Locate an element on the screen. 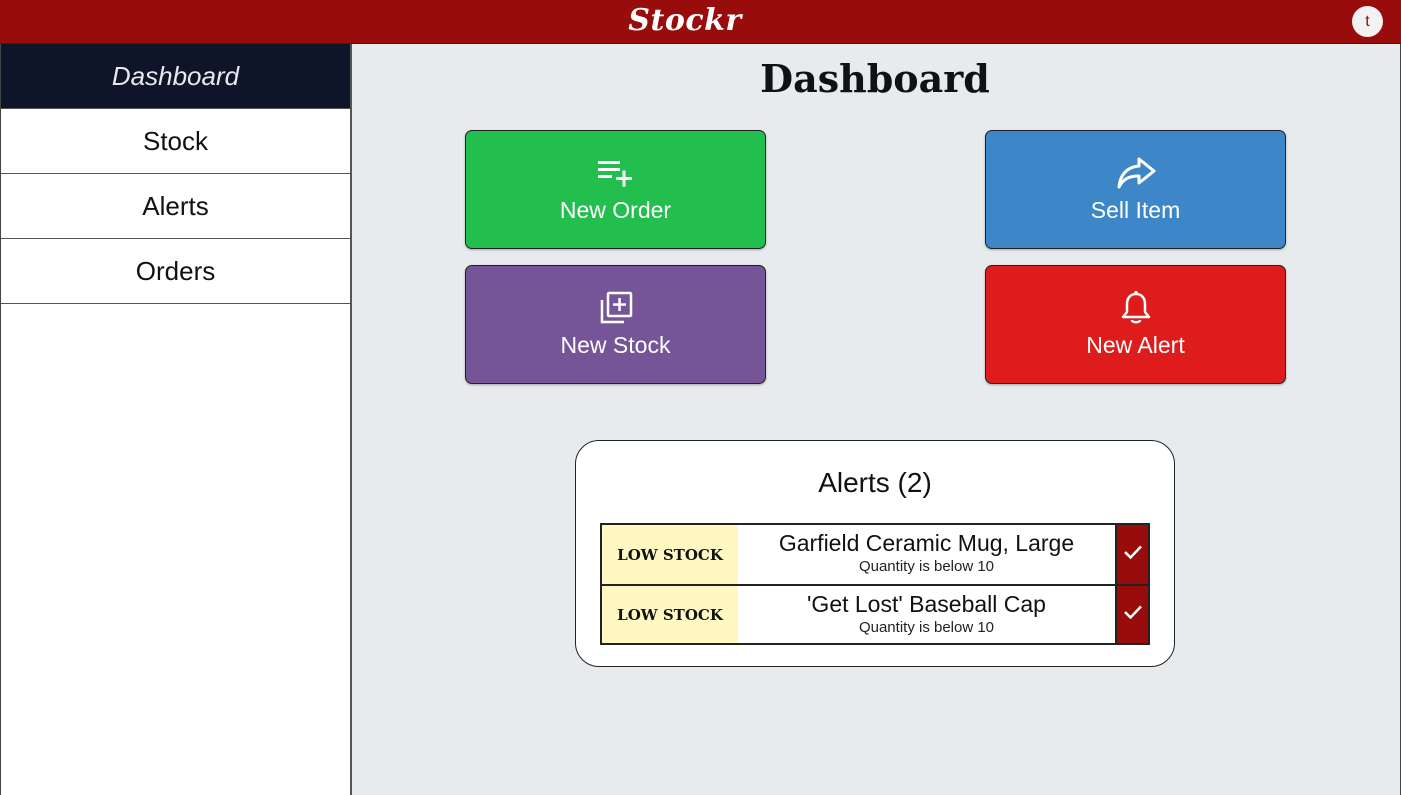 The width and height of the screenshot is (1401, 795). new-stock-button: New Stock is located at coordinates (615, 324).